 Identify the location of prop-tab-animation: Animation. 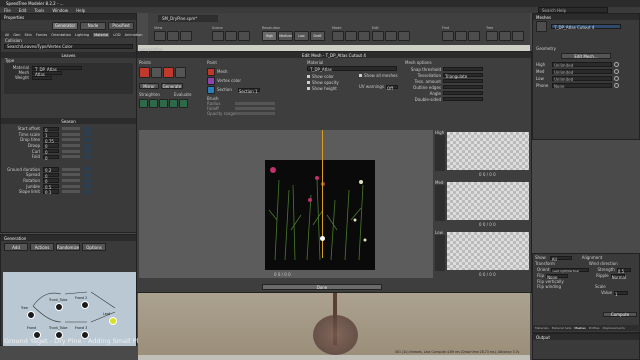
(134, 35).